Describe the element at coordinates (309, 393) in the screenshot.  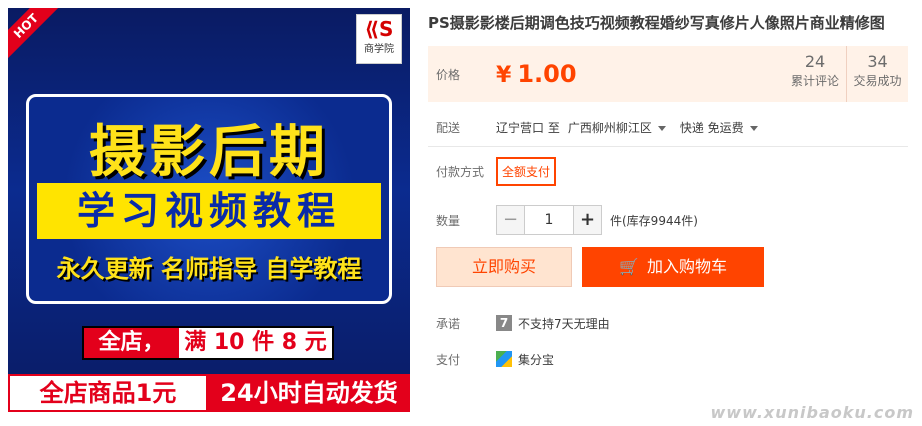
I see `promo-ship-label: 24小时自动发货` at that location.